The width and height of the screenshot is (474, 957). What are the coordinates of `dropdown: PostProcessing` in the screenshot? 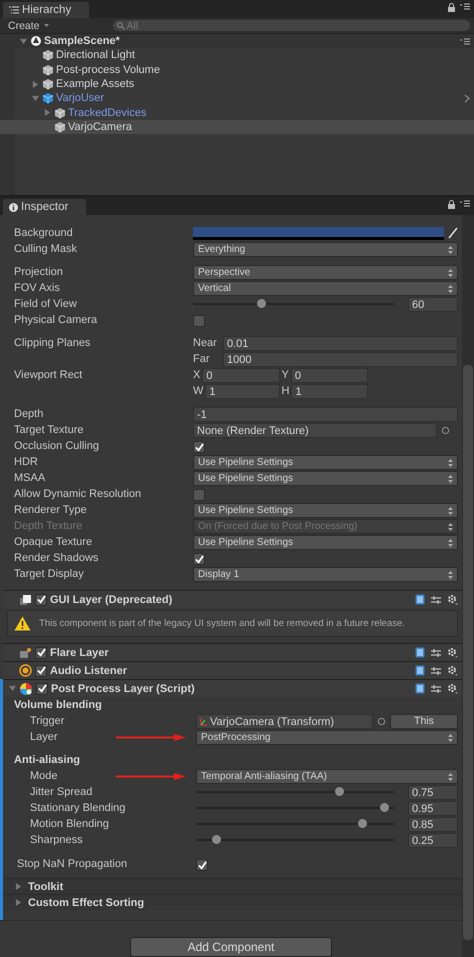 It's located at (327, 737).